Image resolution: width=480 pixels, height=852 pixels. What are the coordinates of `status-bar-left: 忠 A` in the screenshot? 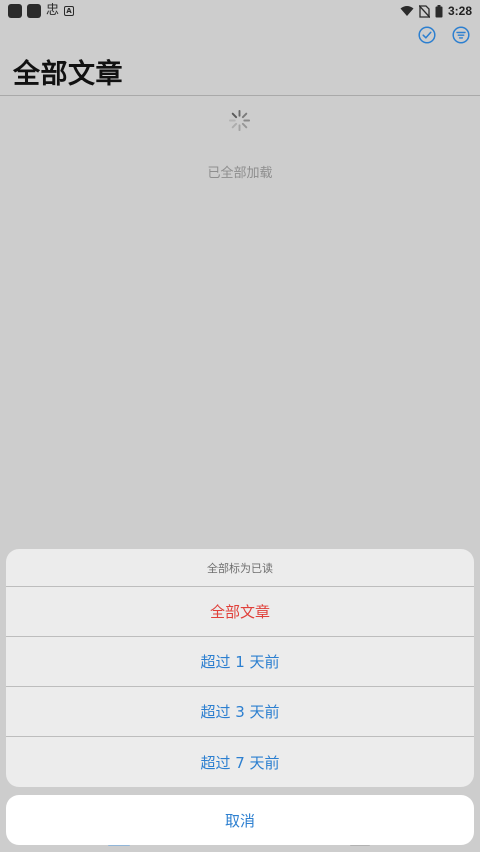 It's located at (41, 10).